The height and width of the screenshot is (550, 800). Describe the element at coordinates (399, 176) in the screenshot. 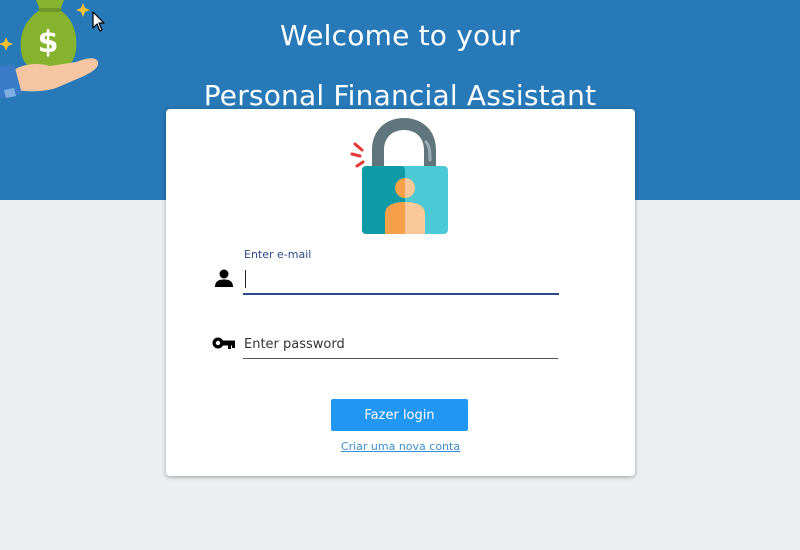

I see `lock-user-icon` at that location.